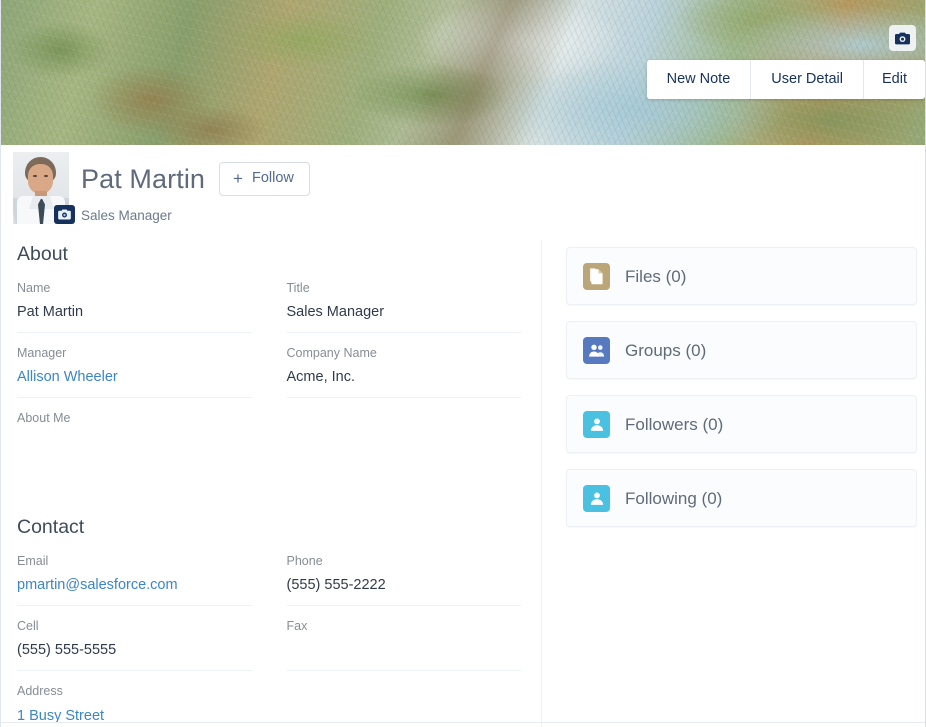 The image size is (926, 727). I want to click on groups-icon, so click(596, 350).